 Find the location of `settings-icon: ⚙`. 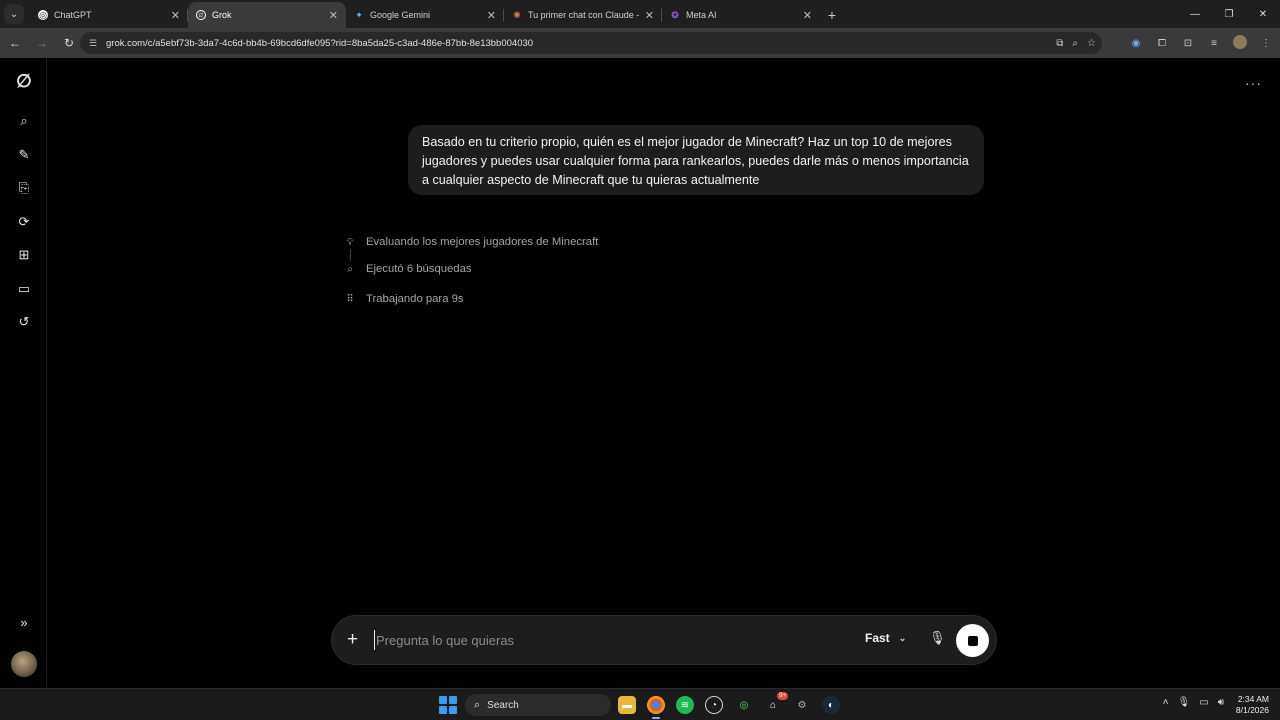

settings-icon: ⚙ is located at coordinates (802, 705).